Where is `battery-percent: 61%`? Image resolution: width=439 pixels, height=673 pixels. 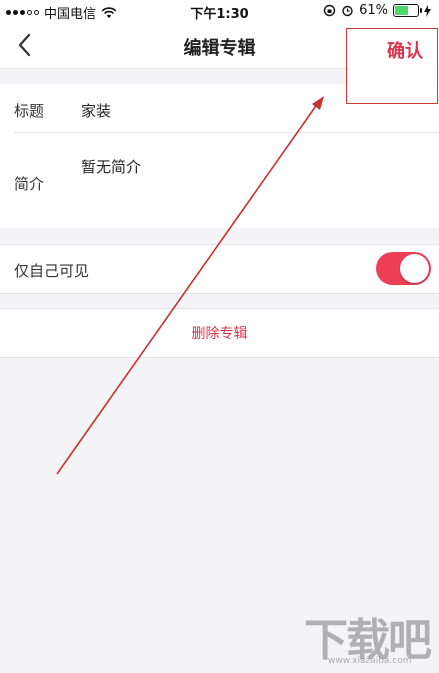
battery-percent: 61% is located at coordinates (373, 10).